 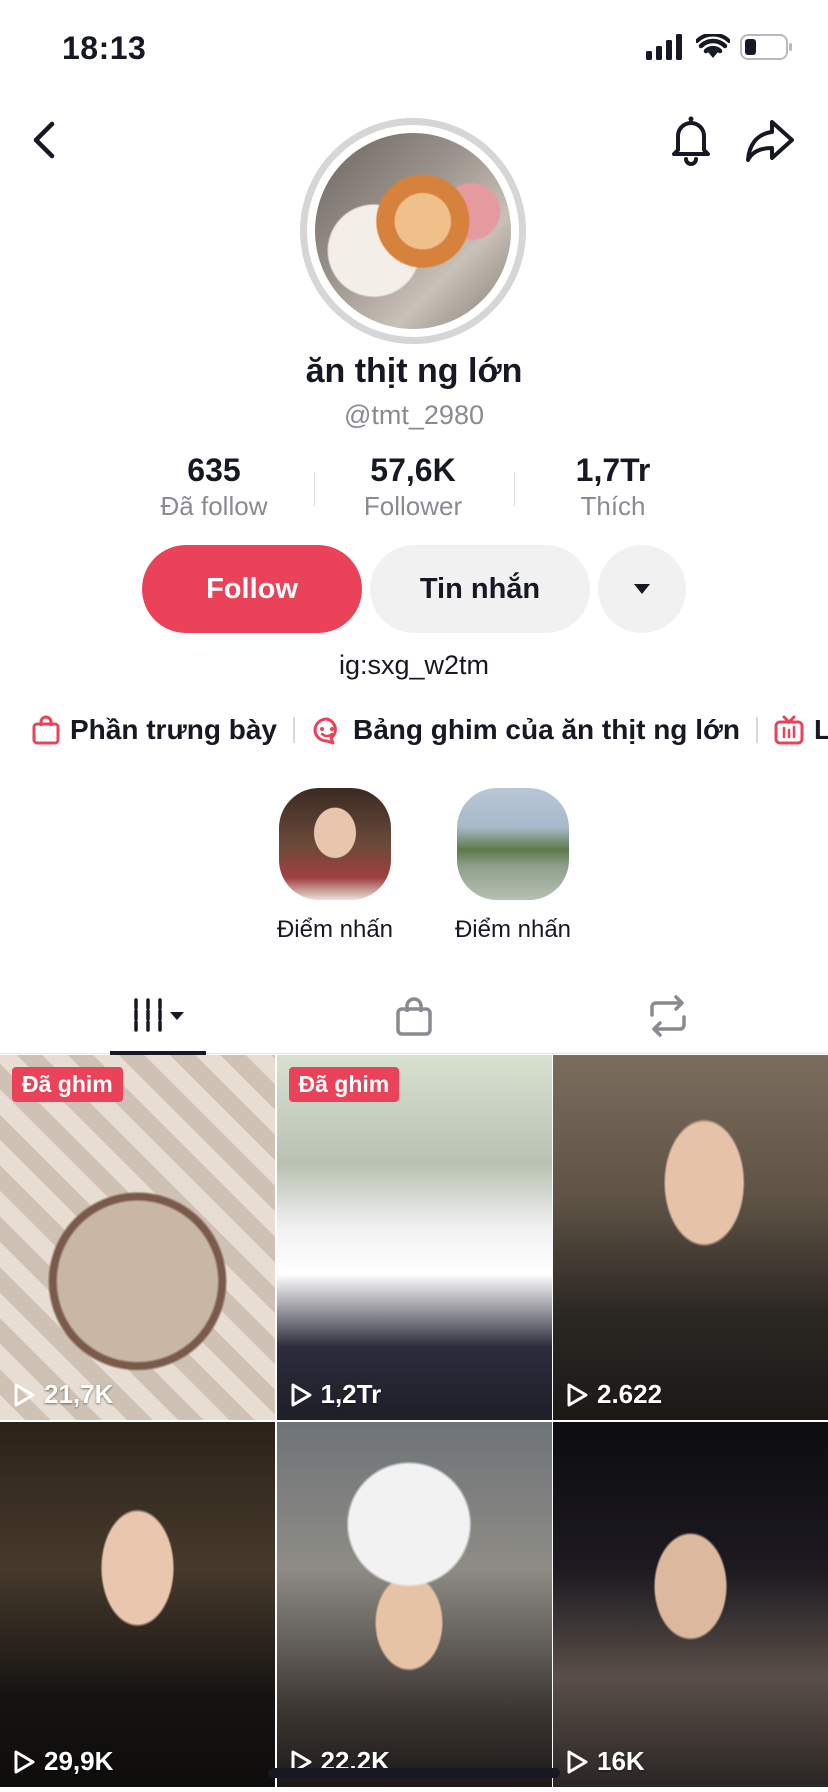 I want to click on status-time: 18:13, so click(x=104, y=48).